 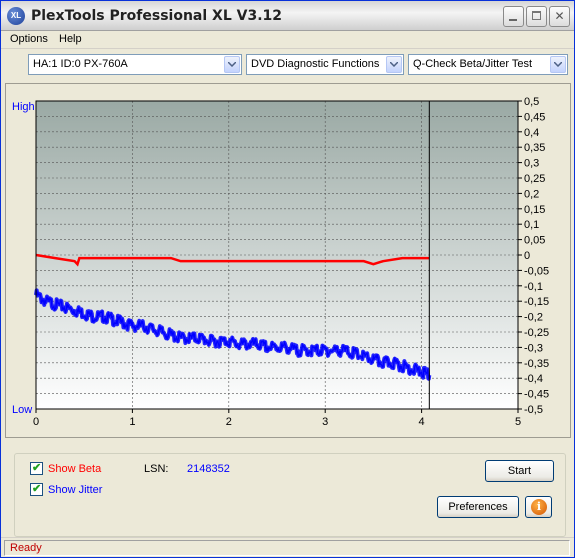 What do you see at coordinates (16, 16) in the screenshot?
I see `app-icon: XL` at bounding box center [16, 16].